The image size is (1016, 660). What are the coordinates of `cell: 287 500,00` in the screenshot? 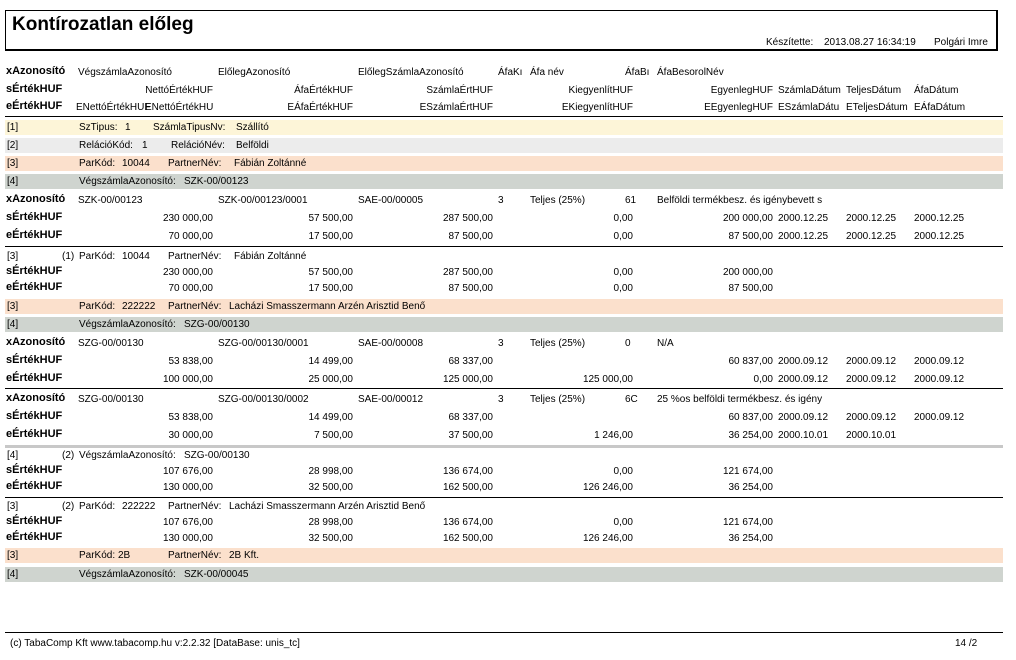 It's located at (467, 218).